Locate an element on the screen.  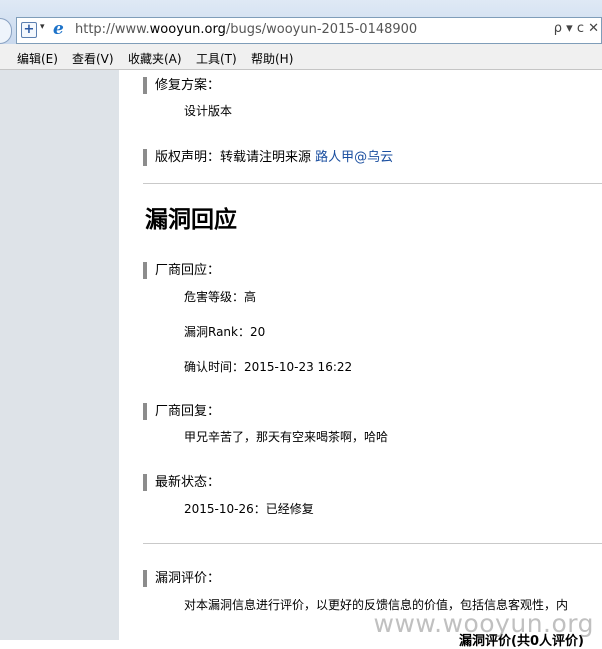
author-link: 路人甲@乌云 is located at coordinates (354, 157).